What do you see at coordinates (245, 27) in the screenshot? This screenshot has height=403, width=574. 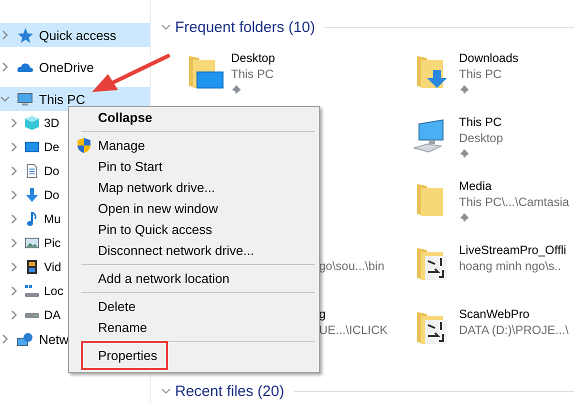 I see `section-title: Frequent folders (10)` at bounding box center [245, 27].